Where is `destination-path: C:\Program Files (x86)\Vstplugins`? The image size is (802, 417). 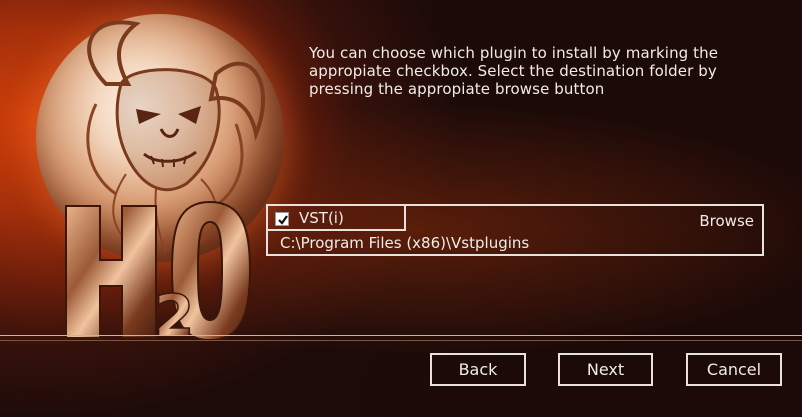 destination-path: C:\Program Files (x86)\Vstplugins is located at coordinates (405, 243).